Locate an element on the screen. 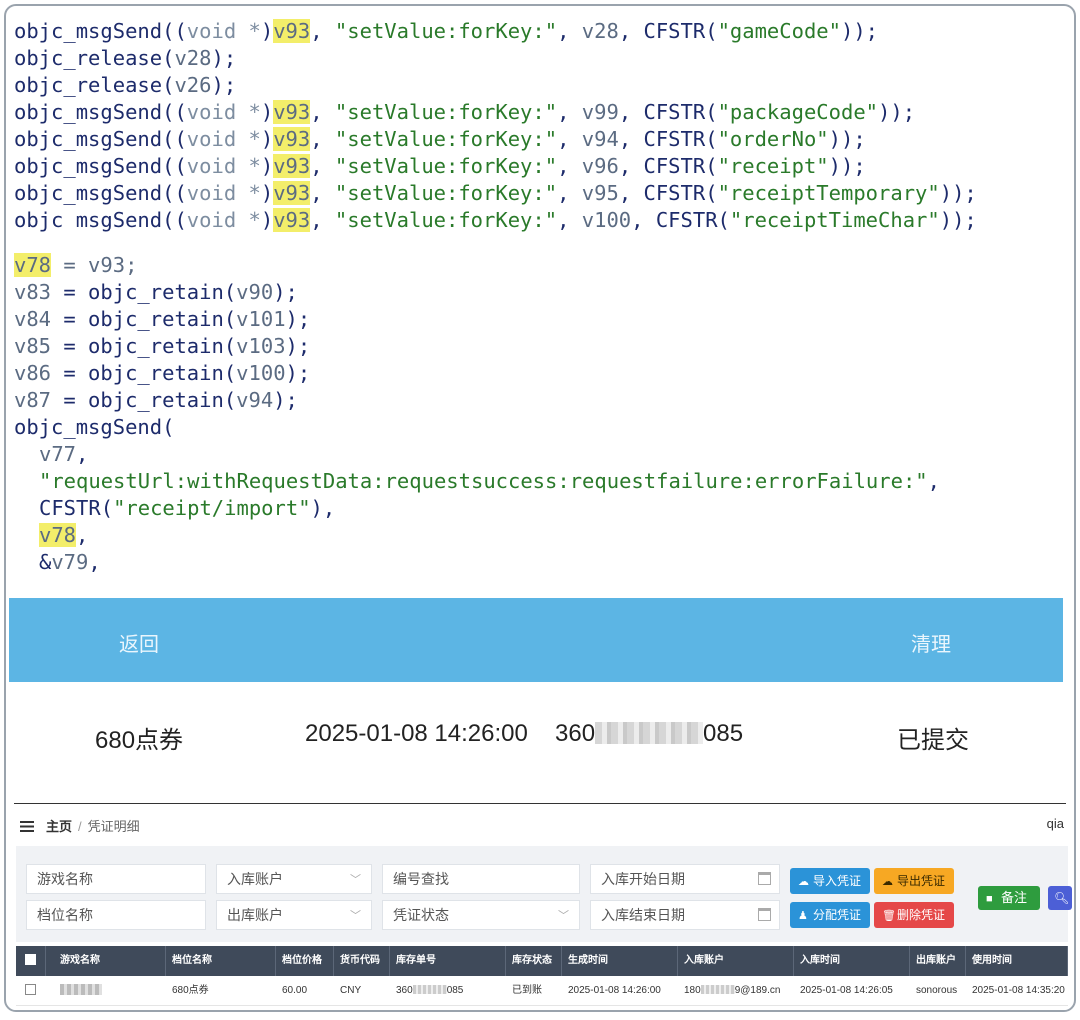 The width and height of the screenshot is (1080, 1020). header-used-time: 使用时间 is located at coordinates (1017, 961).